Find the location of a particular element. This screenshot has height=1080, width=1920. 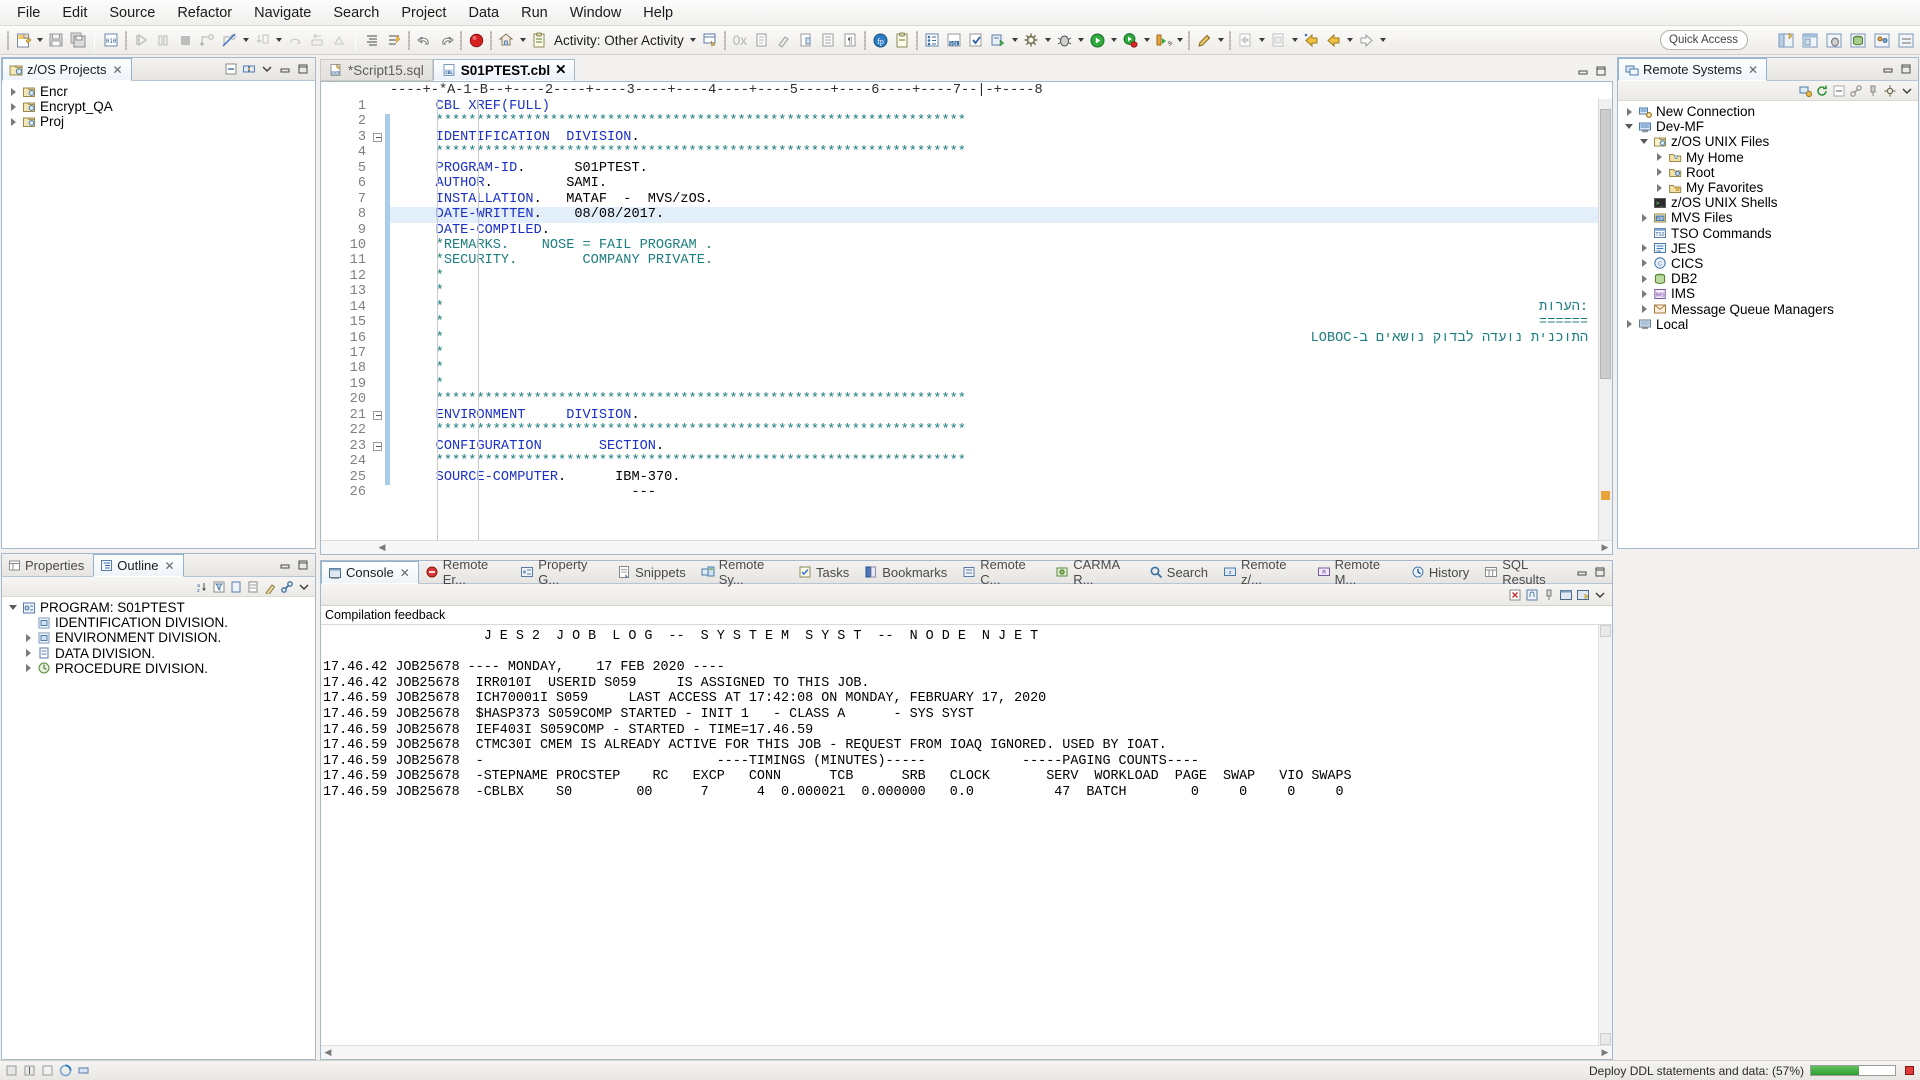

source-line: ENVIRONMENT DIVISION. is located at coordinates (994, 415).